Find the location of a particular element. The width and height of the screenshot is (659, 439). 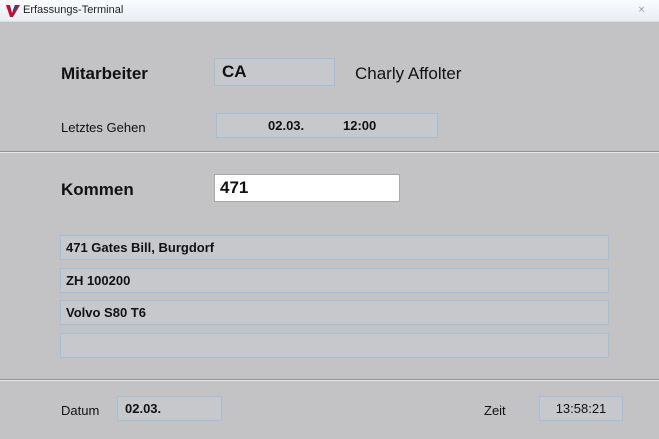

last-leave-date: 02.03. is located at coordinates (286, 125).